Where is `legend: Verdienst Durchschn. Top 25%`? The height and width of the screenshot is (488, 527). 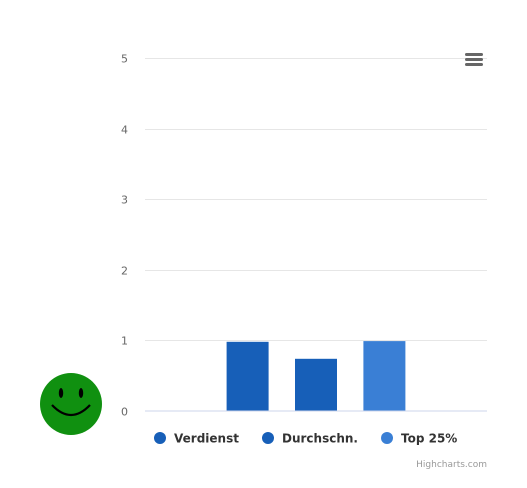
legend: Verdienst Durchschn. Top 25% is located at coordinates (305, 439).